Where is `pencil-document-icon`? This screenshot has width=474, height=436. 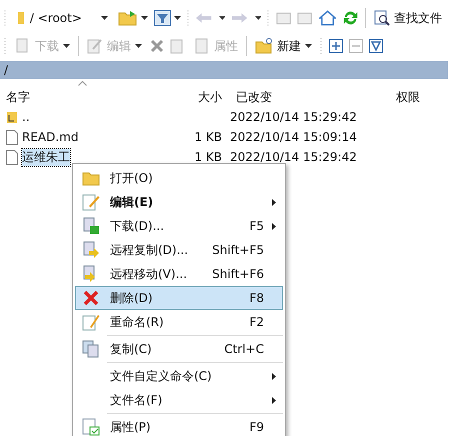
pencil-document-icon is located at coordinates (91, 202).